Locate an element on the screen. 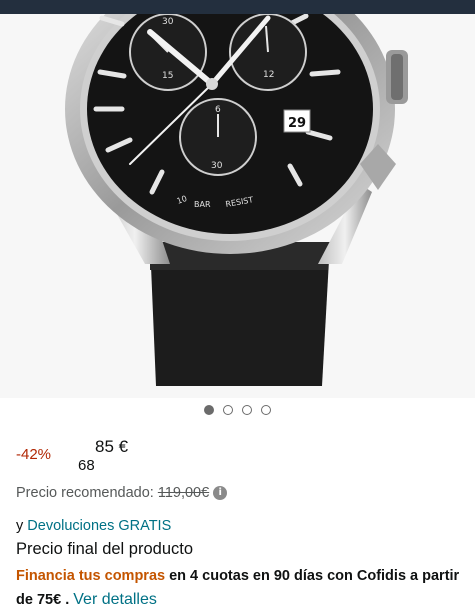 This screenshot has width=475, height=615. financing-link: Financia tus compras is located at coordinates (90, 576).